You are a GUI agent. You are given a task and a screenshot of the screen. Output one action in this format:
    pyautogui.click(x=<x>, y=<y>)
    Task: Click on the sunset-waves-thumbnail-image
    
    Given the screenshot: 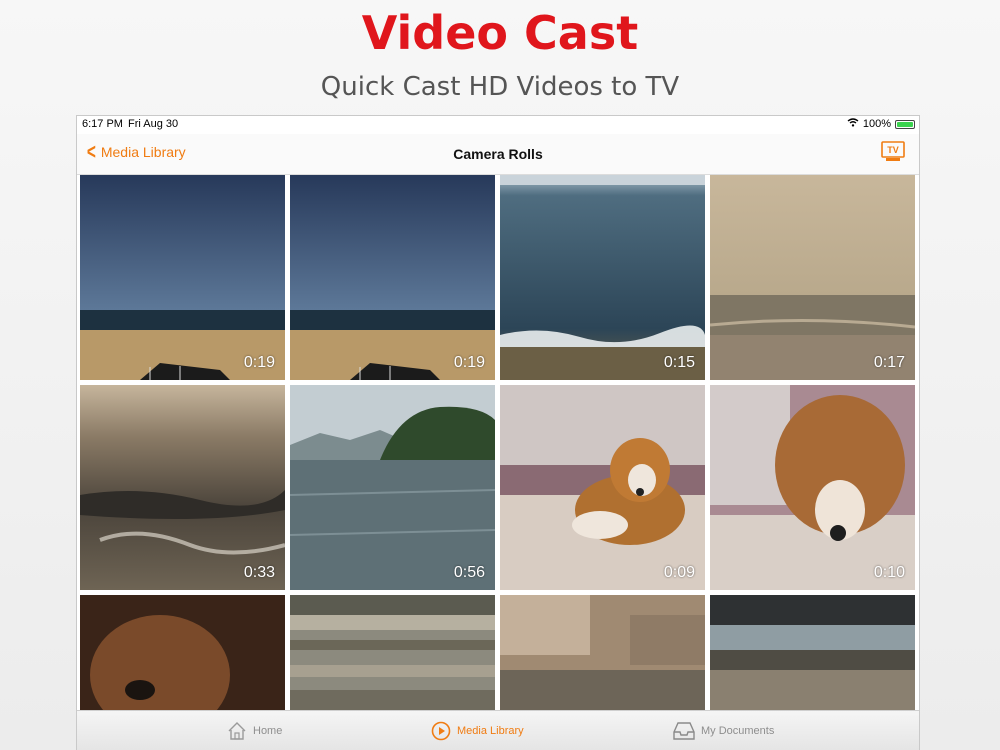 What is the action you would take?
    pyautogui.click(x=182, y=487)
    